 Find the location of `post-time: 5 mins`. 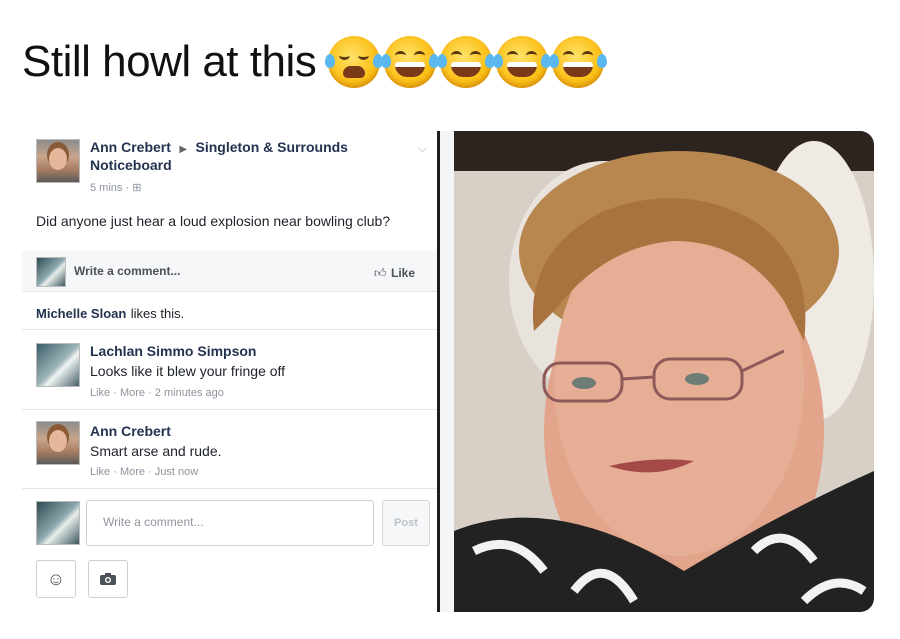

post-time: 5 mins is located at coordinates (106, 188).